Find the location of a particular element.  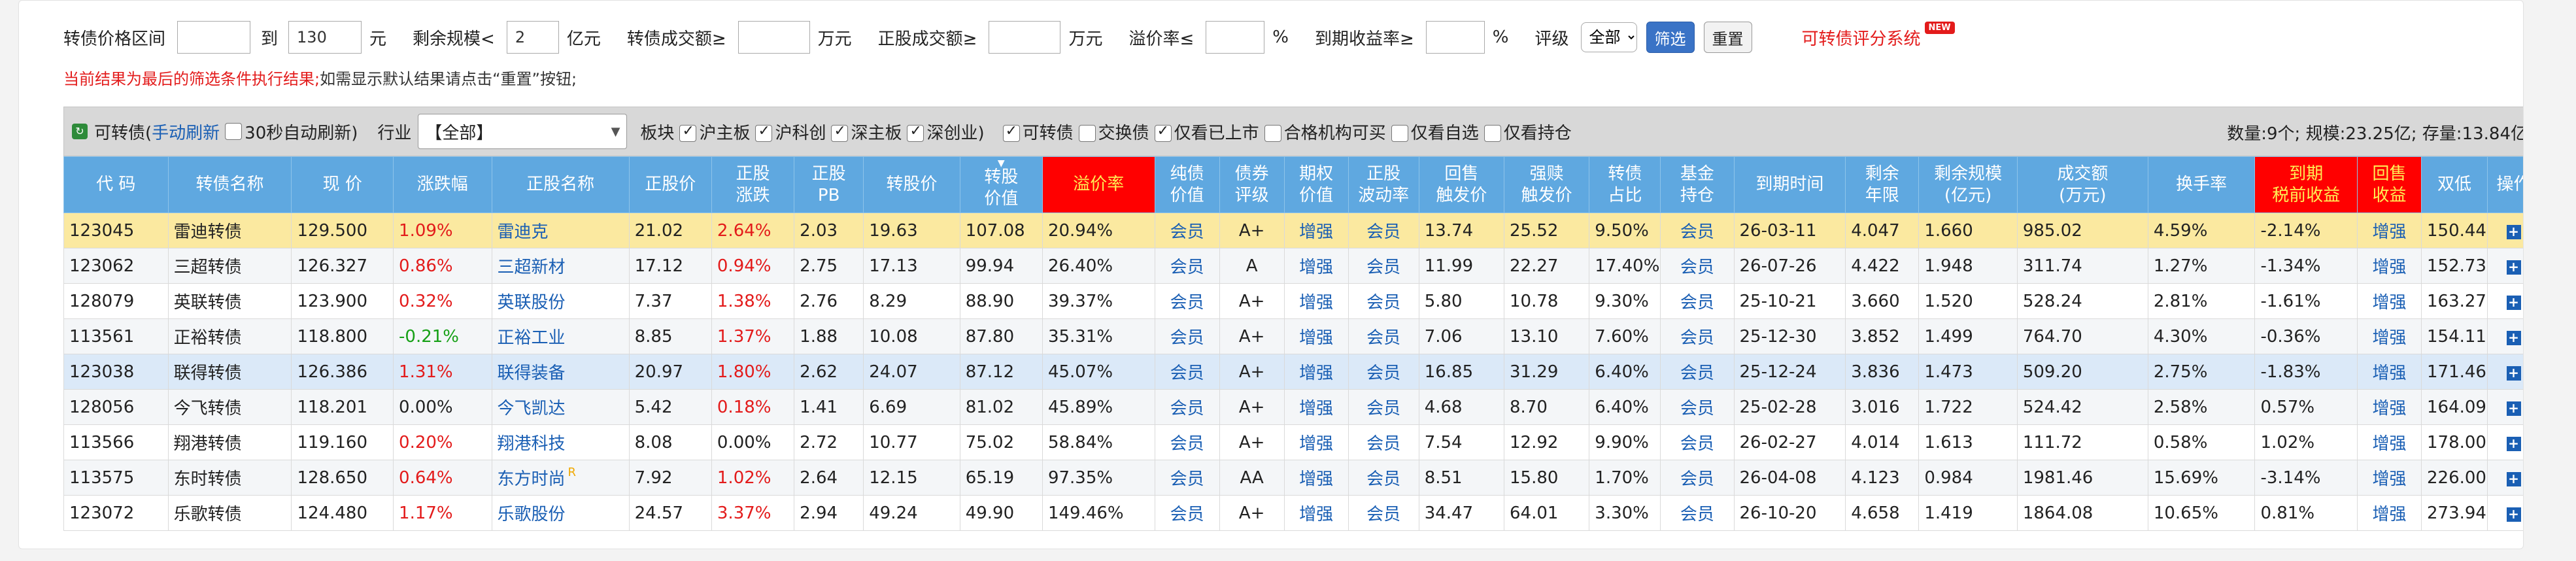

column-header-14: 正股 波动率 is located at coordinates (1383, 184).